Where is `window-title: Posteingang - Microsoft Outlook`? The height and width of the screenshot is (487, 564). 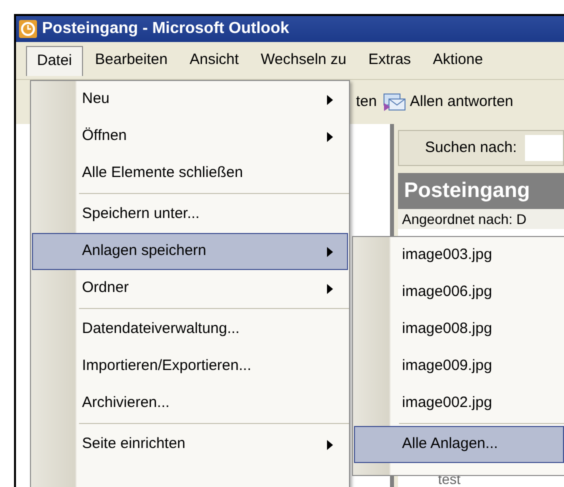 window-title: Posteingang - Microsoft Outlook is located at coordinates (166, 29).